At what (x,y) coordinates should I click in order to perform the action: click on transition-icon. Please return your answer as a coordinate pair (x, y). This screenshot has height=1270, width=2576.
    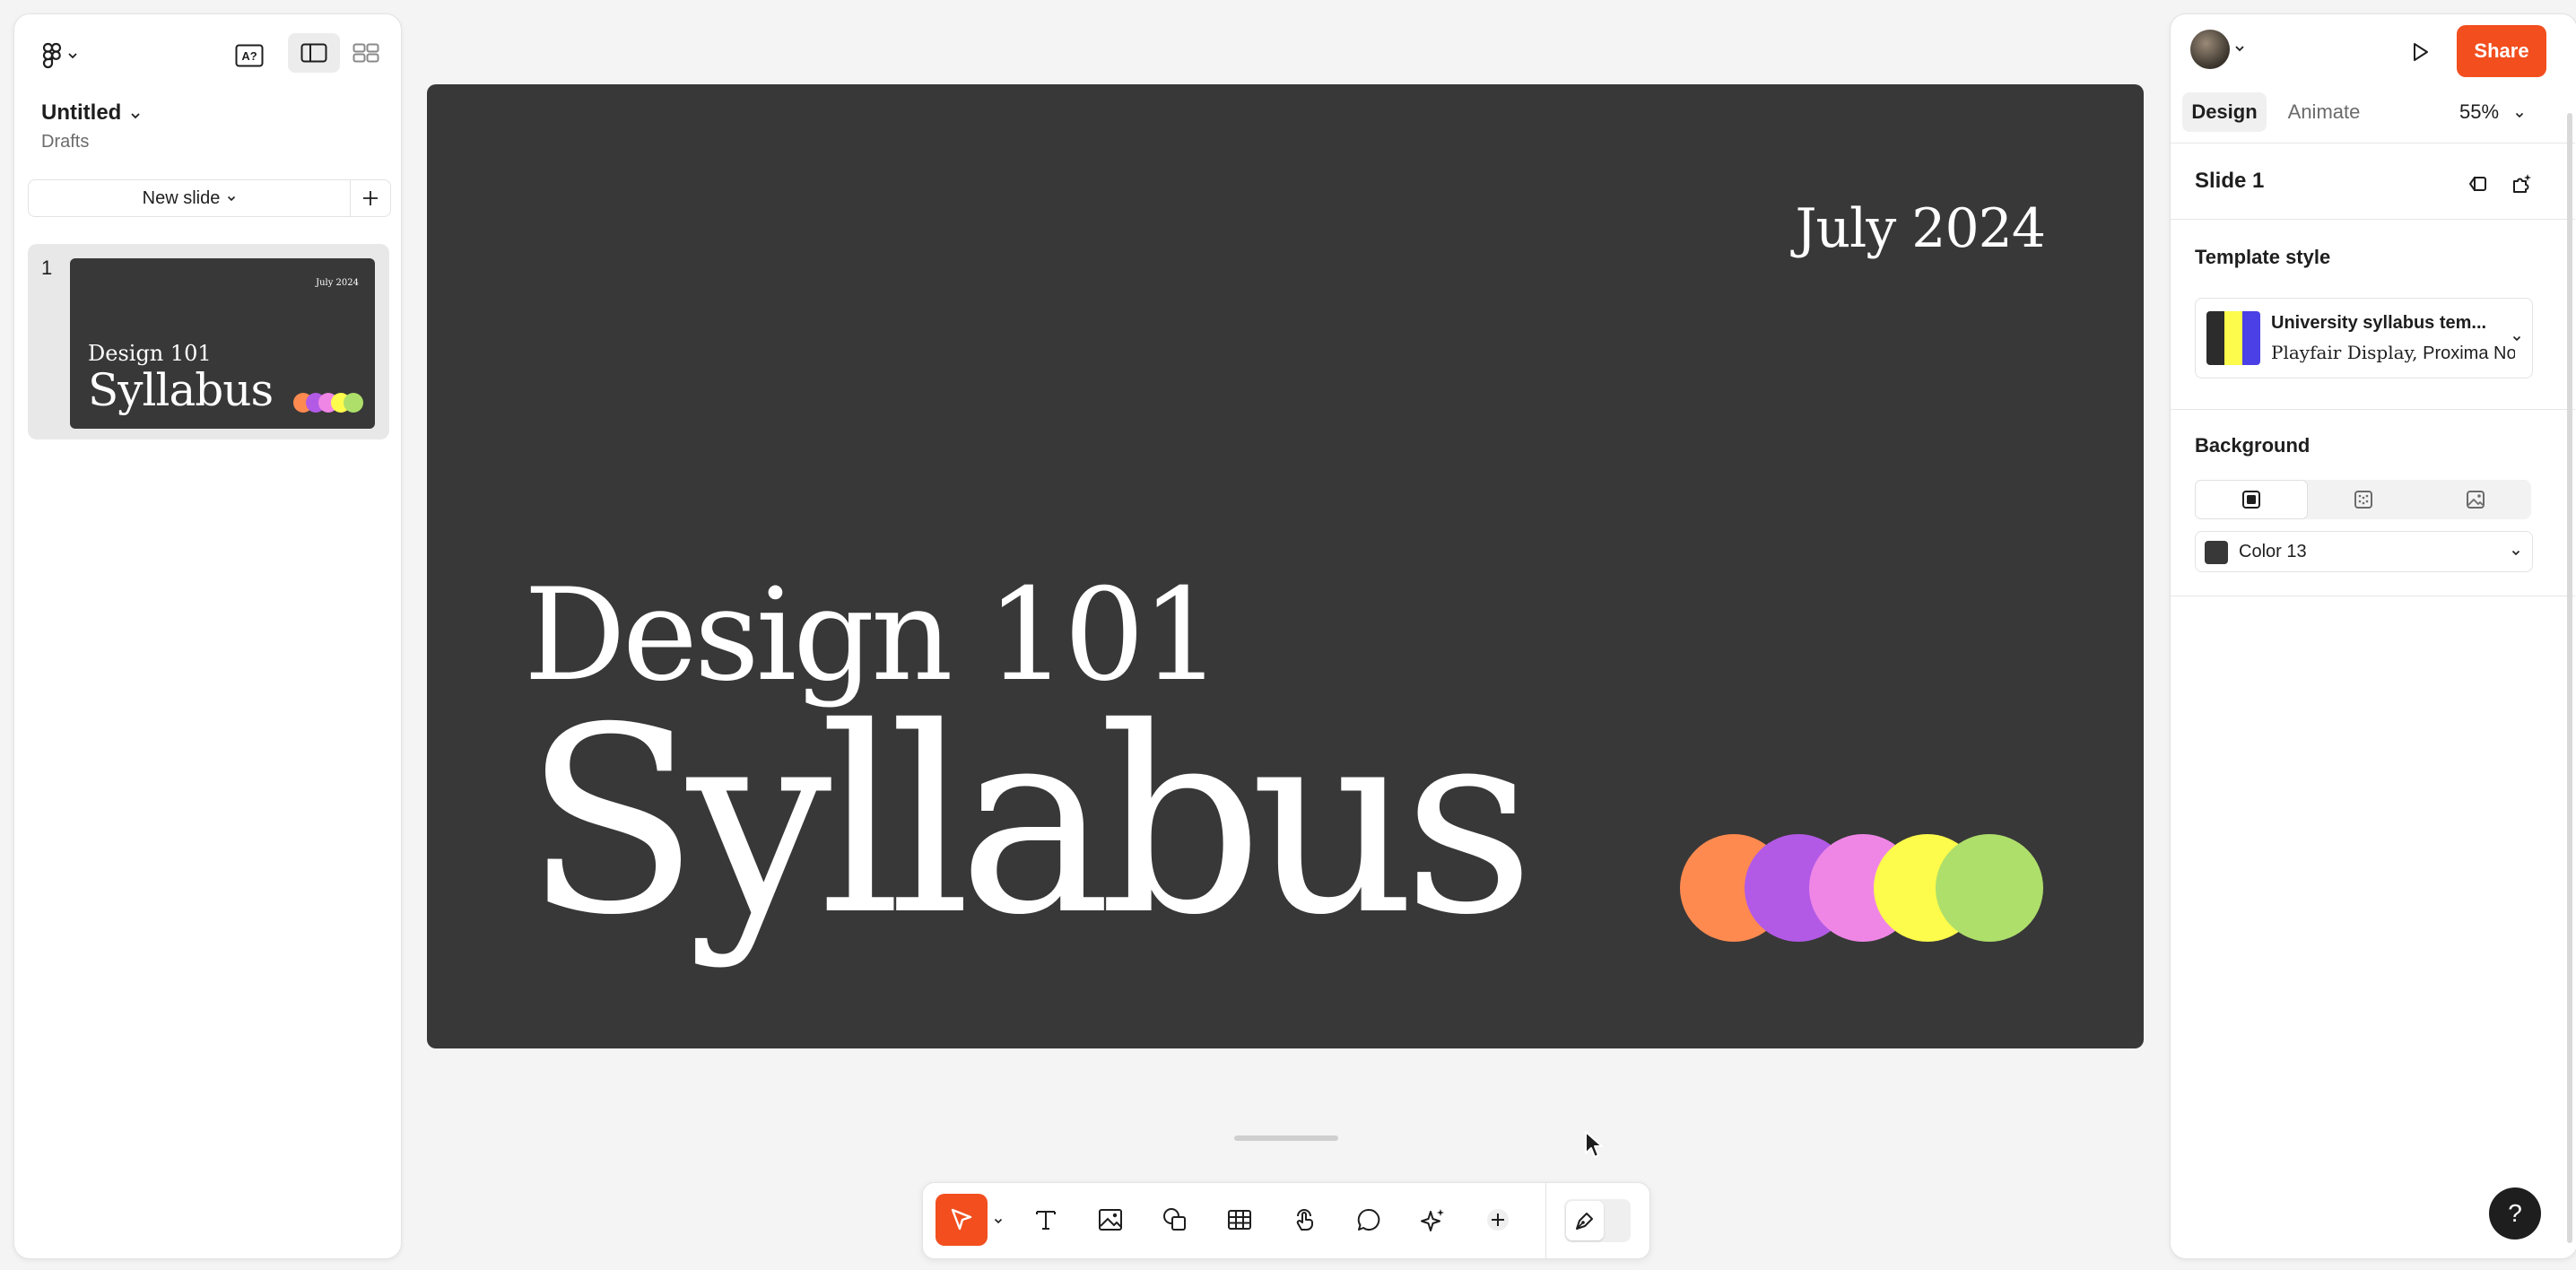
    Looking at the image, I should click on (2478, 184).